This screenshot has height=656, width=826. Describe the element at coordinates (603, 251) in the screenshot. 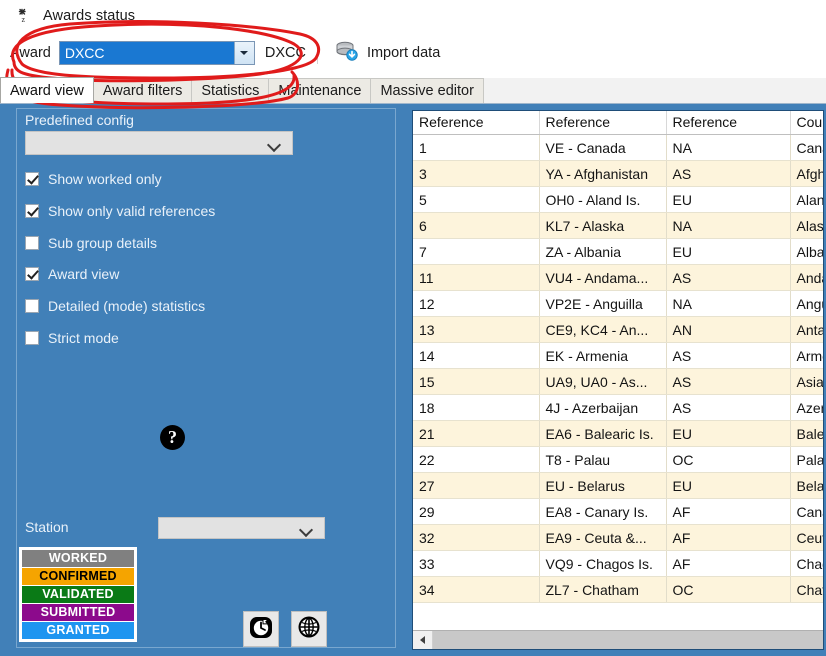

I see `table-cell: ZA - Albania` at that location.